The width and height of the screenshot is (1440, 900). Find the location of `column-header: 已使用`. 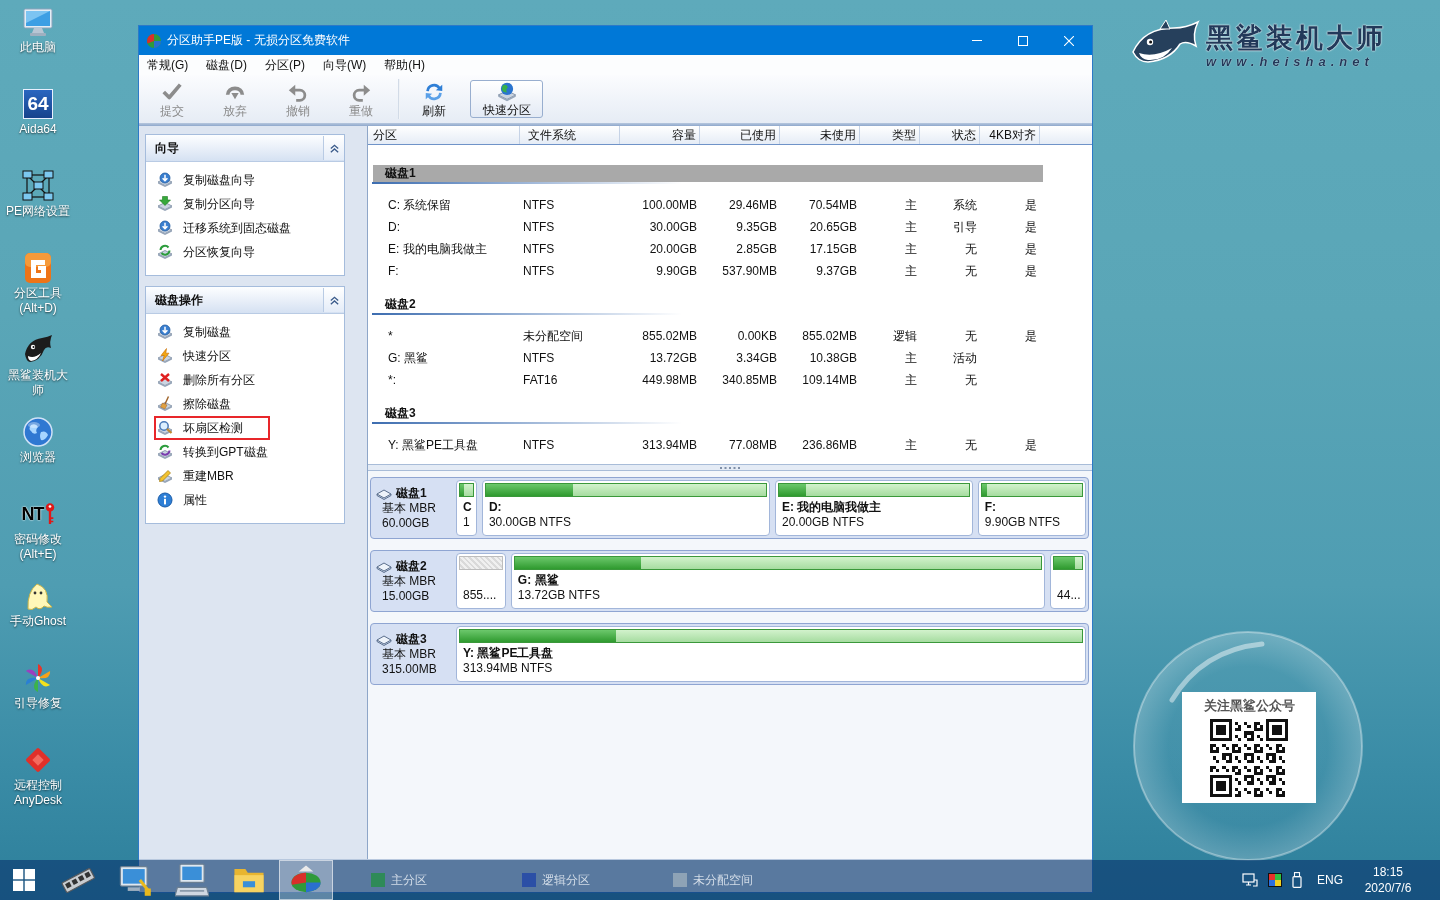

column-header: 已使用 is located at coordinates (740, 135).